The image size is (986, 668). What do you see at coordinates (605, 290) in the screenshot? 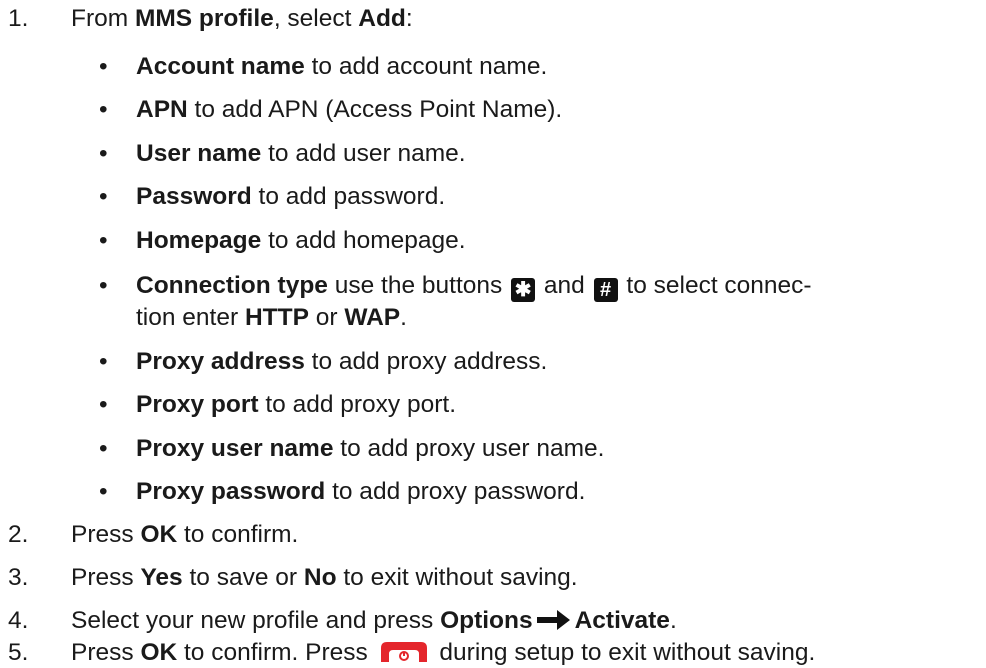
I see `hash-key-icon: #` at bounding box center [605, 290].